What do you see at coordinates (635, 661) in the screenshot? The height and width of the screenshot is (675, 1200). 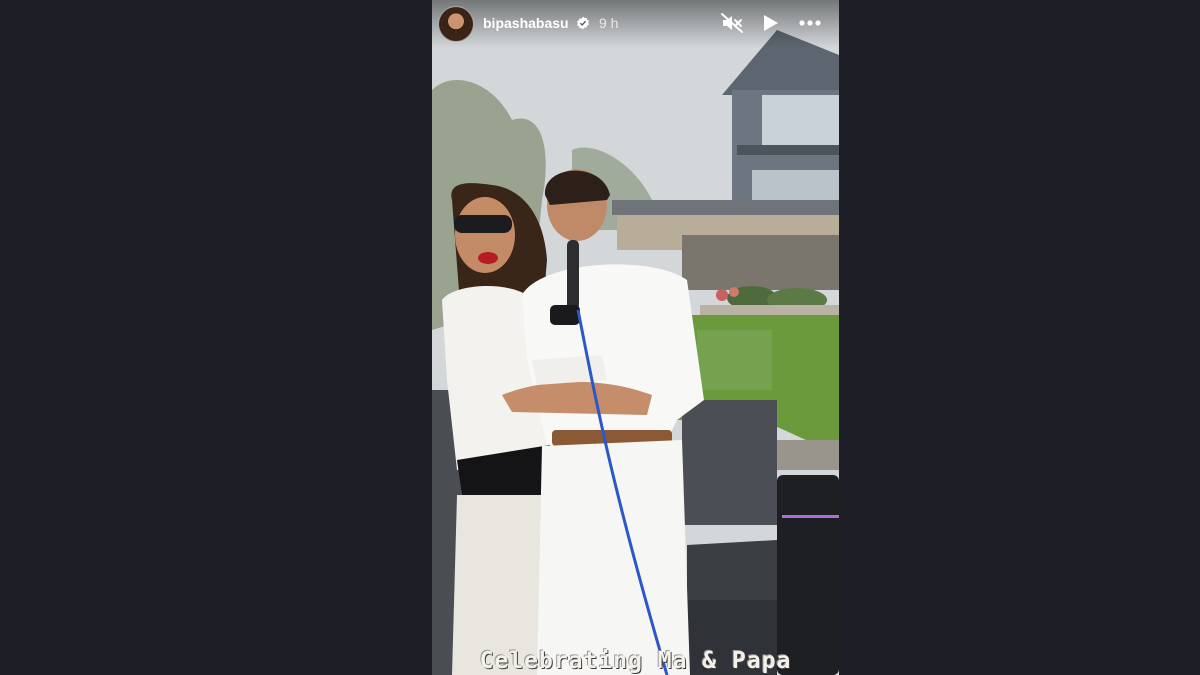 I see `story-caption: Celebrating Ma & Papa` at bounding box center [635, 661].